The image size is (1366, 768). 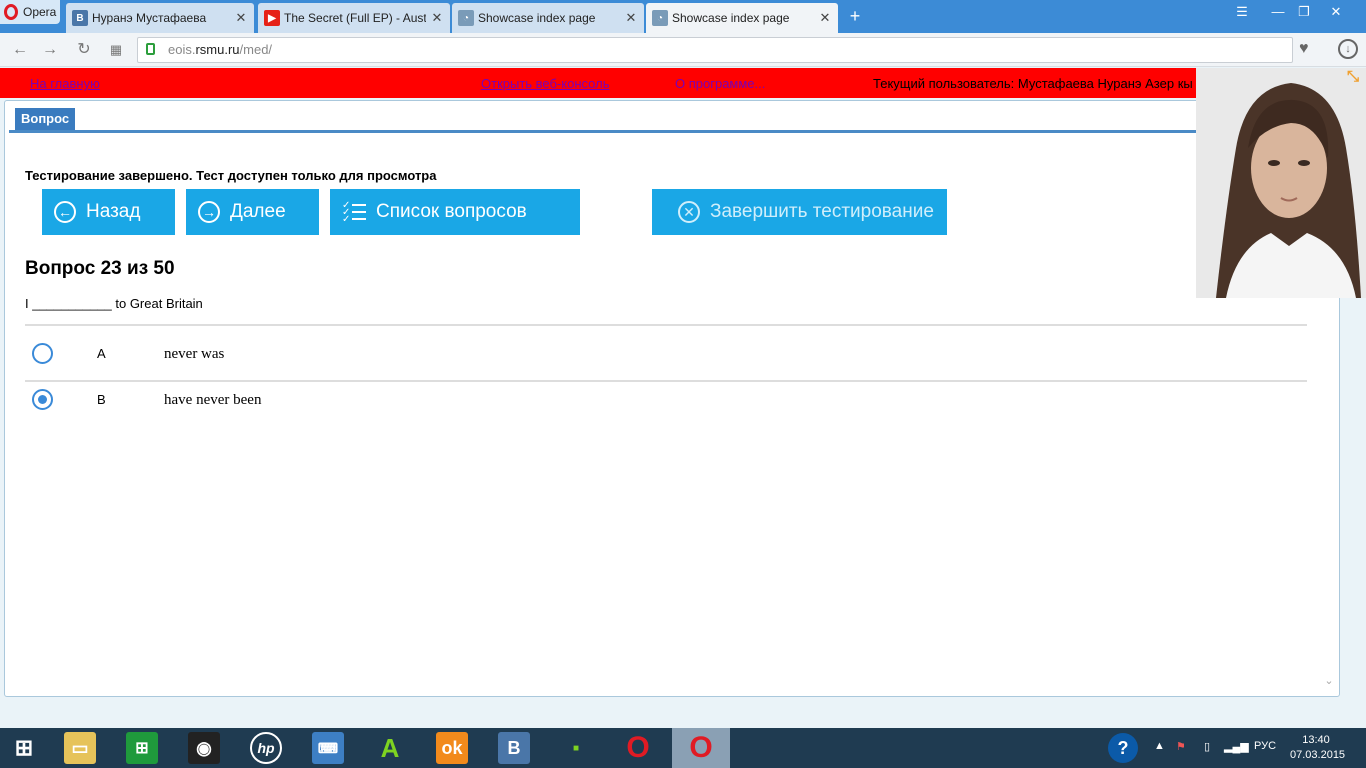 What do you see at coordinates (213, 400) in the screenshot?
I see `option-text: have never been` at bounding box center [213, 400].